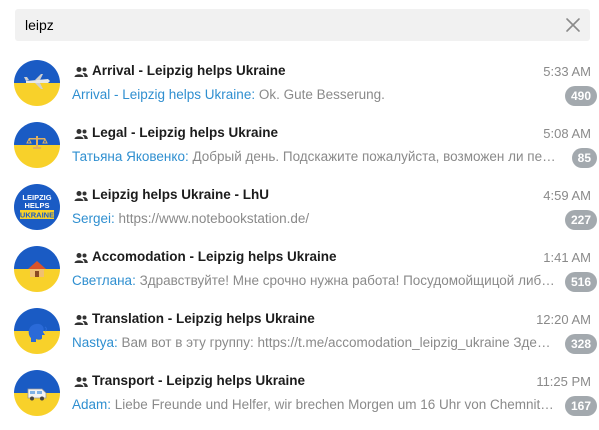  What do you see at coordinates (181, 194) in the screenshot?
I see `chat-title: Leipzig helps Ukraine - LhU` at bounding box center [181, 194].